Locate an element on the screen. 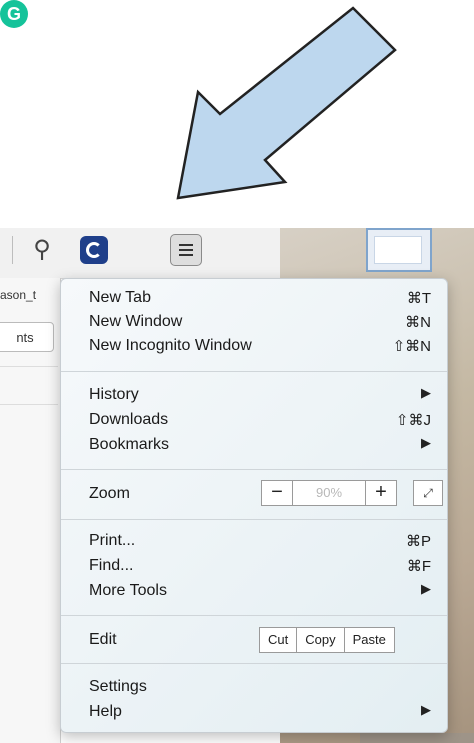 The image size is (474, 743). toolbar-divider is located at coordinates (12, 250).